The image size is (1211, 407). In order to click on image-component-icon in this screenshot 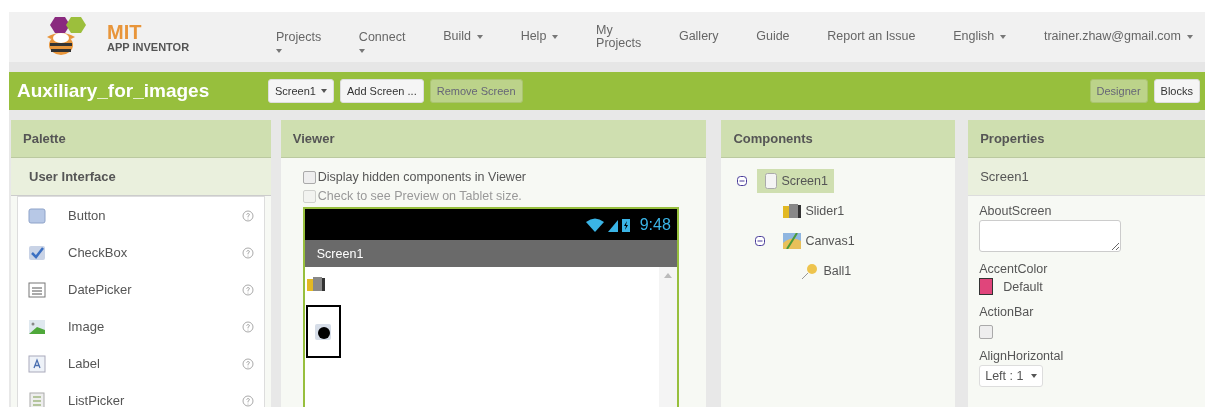, I will do `click(37, 326)`.